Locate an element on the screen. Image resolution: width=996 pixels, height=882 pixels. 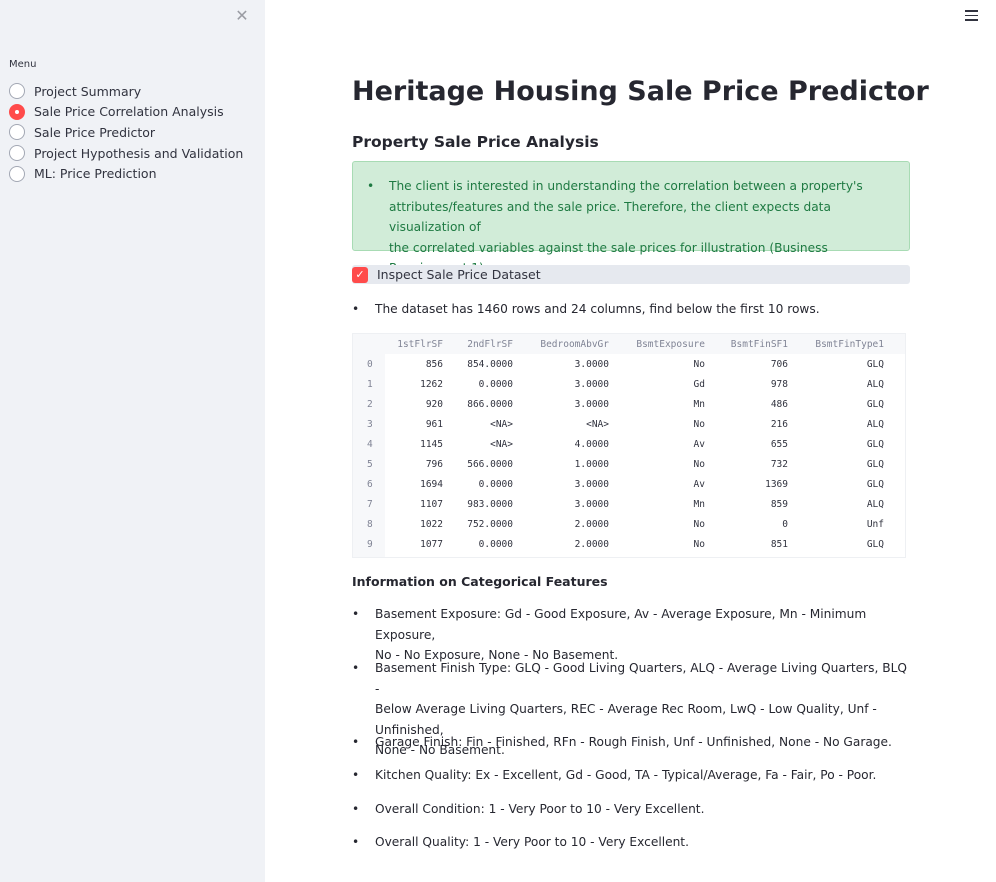
menu-item-sale-price-correlation-analysis: Sale Price Correlation Analysis is located at coordinates (126, 112).